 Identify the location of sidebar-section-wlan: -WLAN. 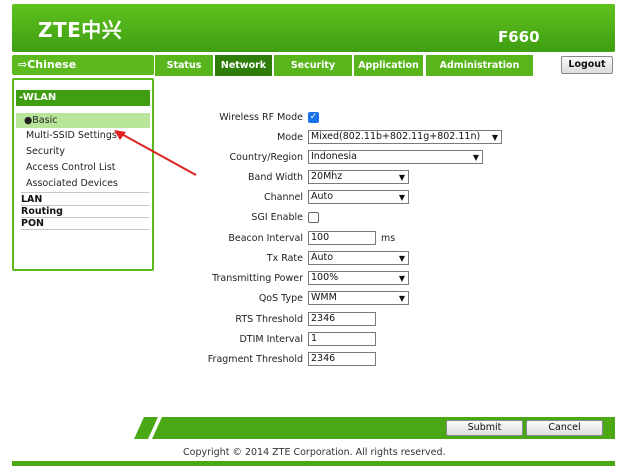
(83, 98).